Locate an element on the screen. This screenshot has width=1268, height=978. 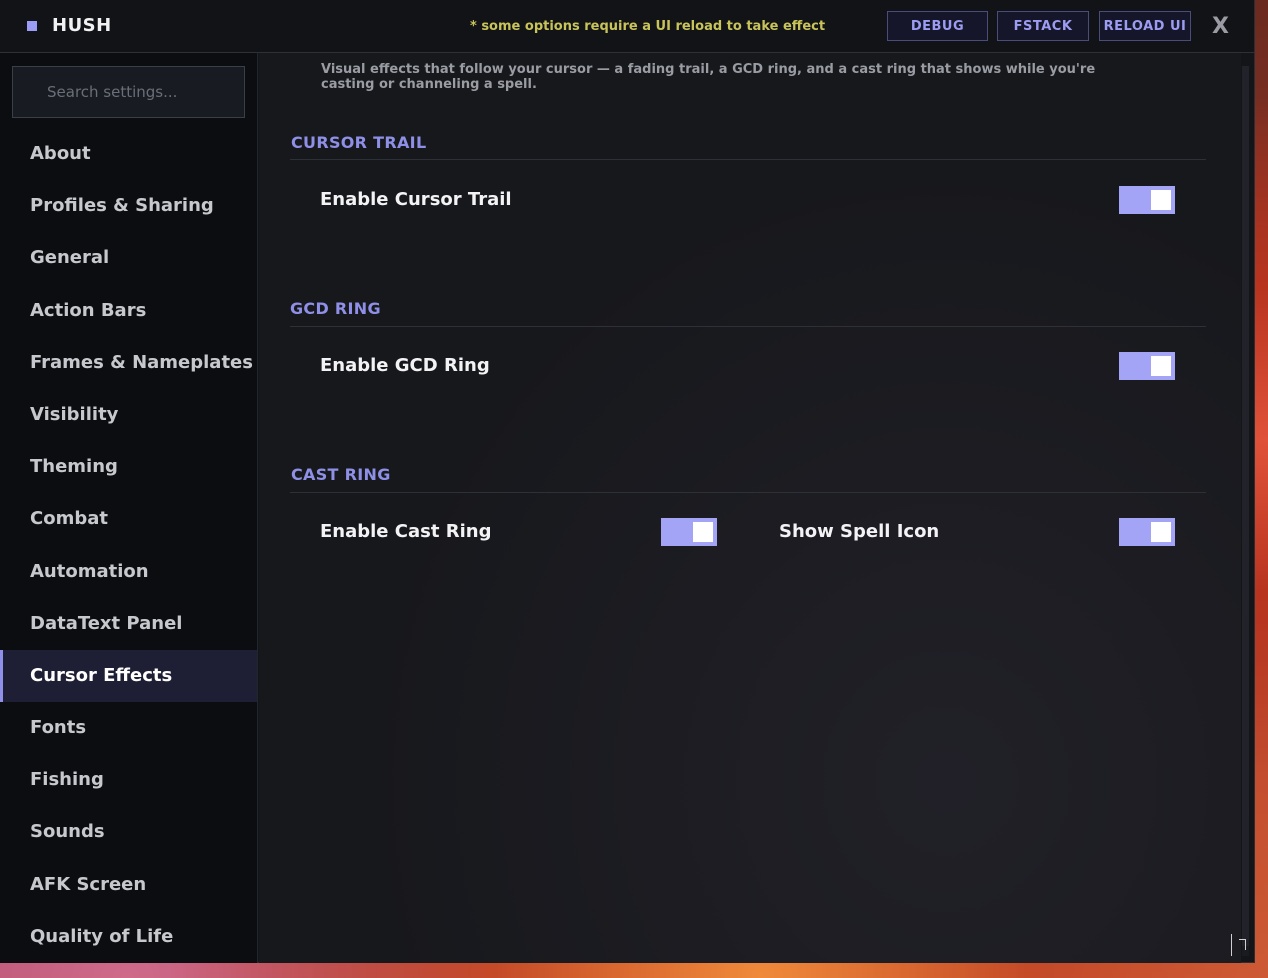
enable-cursor-trail-toggle is located at coordinates (1147, 200).